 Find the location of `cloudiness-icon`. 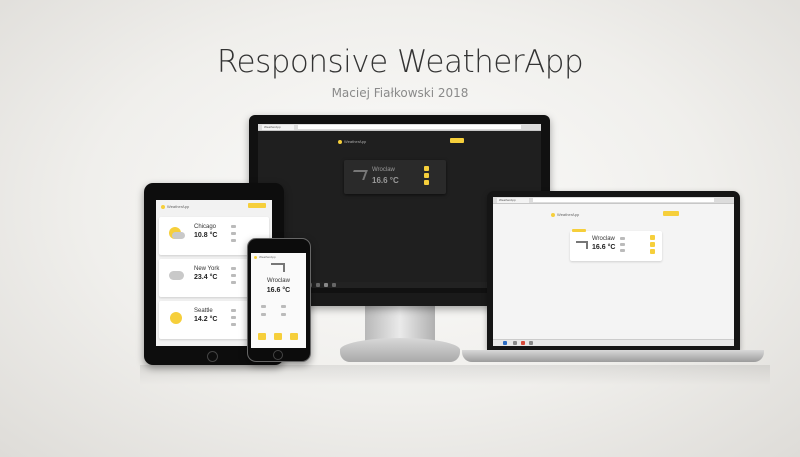

cloudiness-icon is located at coordinates (283, 314).